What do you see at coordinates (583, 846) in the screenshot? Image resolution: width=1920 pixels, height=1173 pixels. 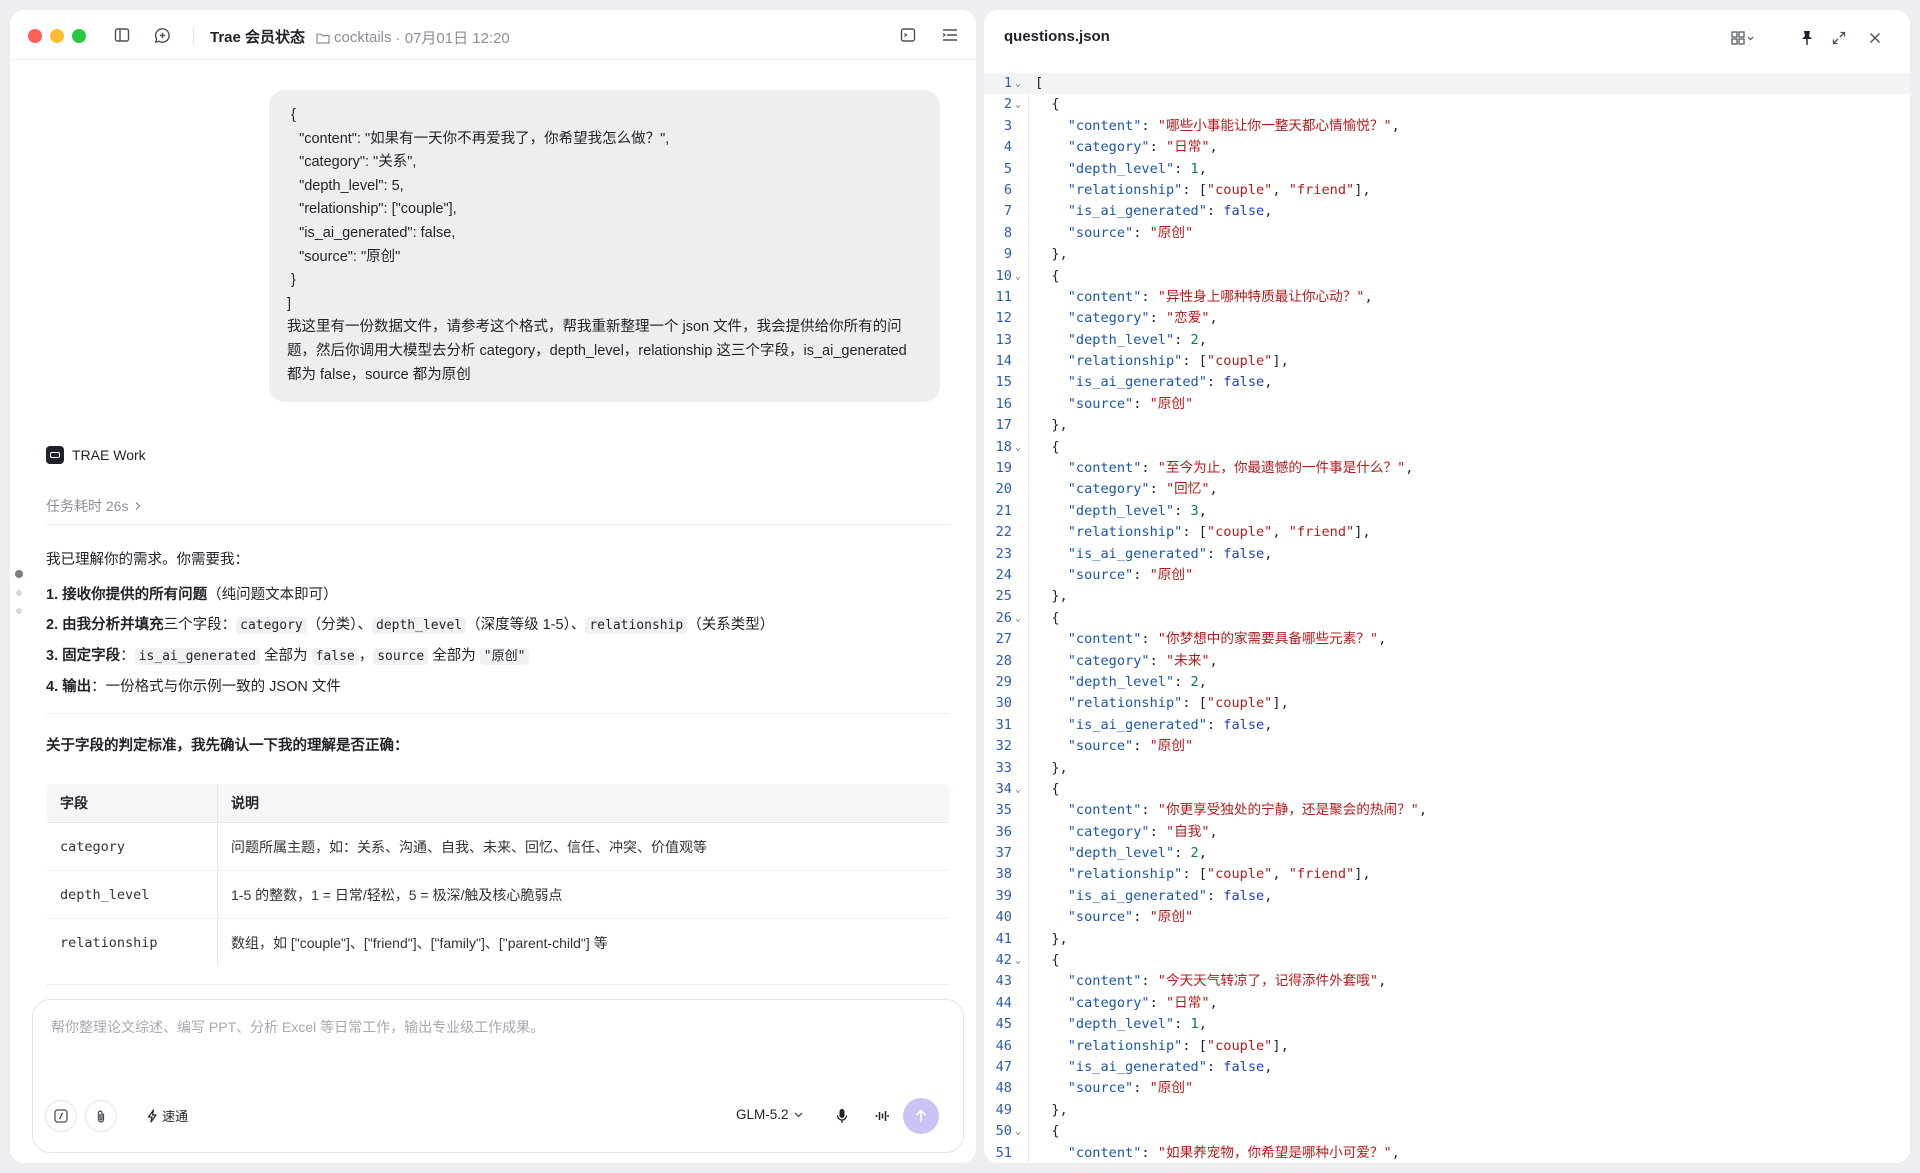 I see `table-cell: 问题所属主题，如：关系、沟通、自我、未来、回忆、信任、冲突、价值观等` at bounding box center [583, 846].